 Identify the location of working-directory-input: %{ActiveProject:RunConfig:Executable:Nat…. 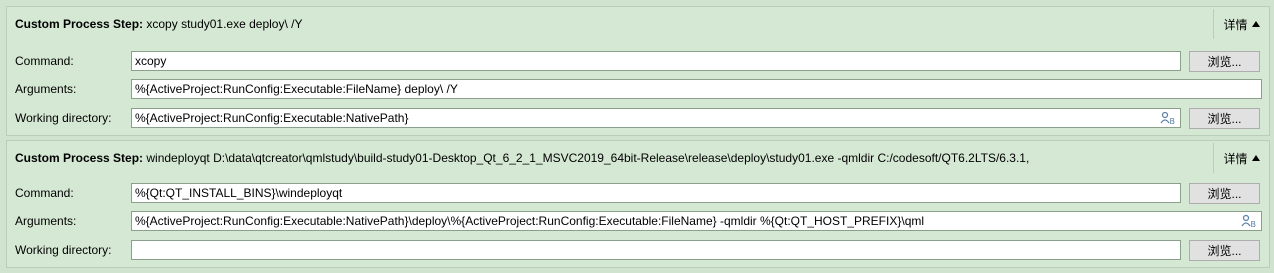
(656, 118).